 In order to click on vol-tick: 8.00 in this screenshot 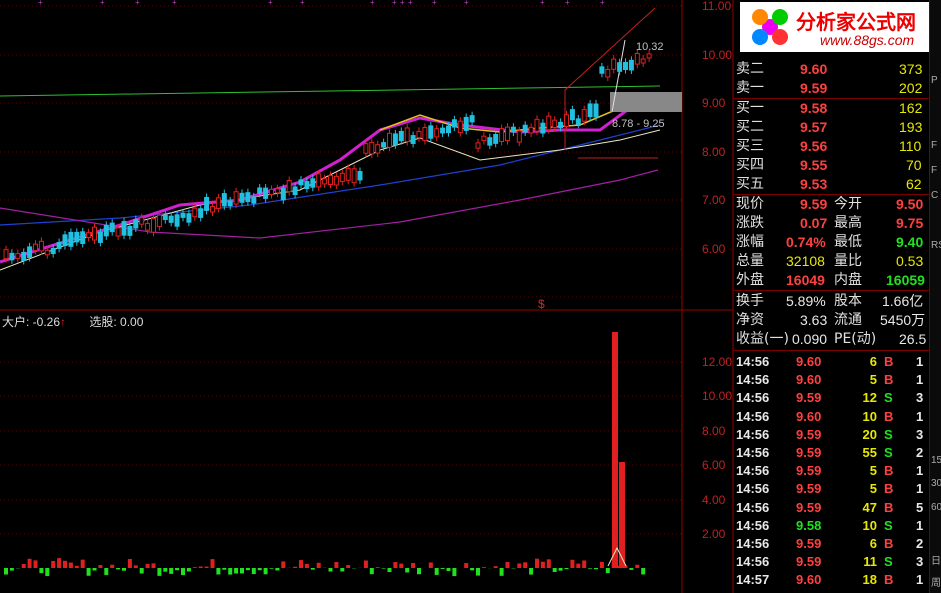, I will do `click(714, 431)`.